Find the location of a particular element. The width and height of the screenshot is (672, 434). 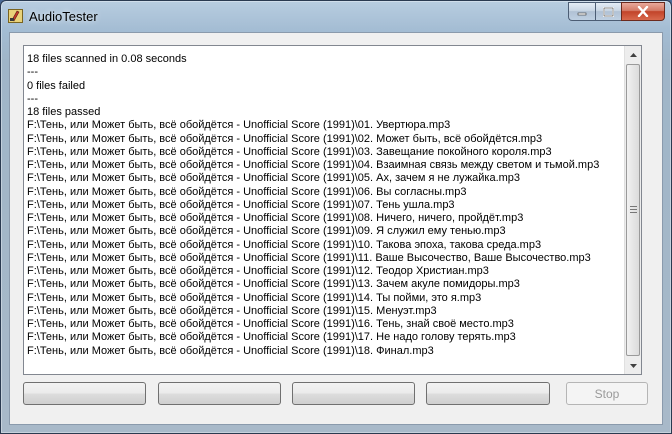

window-controls is located at coordinates (616, 12).